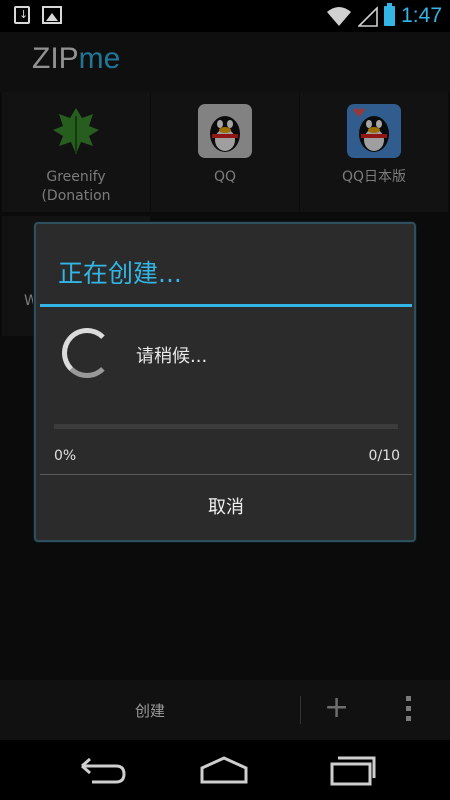 The width and height of the screenshot is (450, 800). What do you see at coordinates (150, 710) in the screenshot?
I see `create-button: 创建` at bounding box center [150, 710].